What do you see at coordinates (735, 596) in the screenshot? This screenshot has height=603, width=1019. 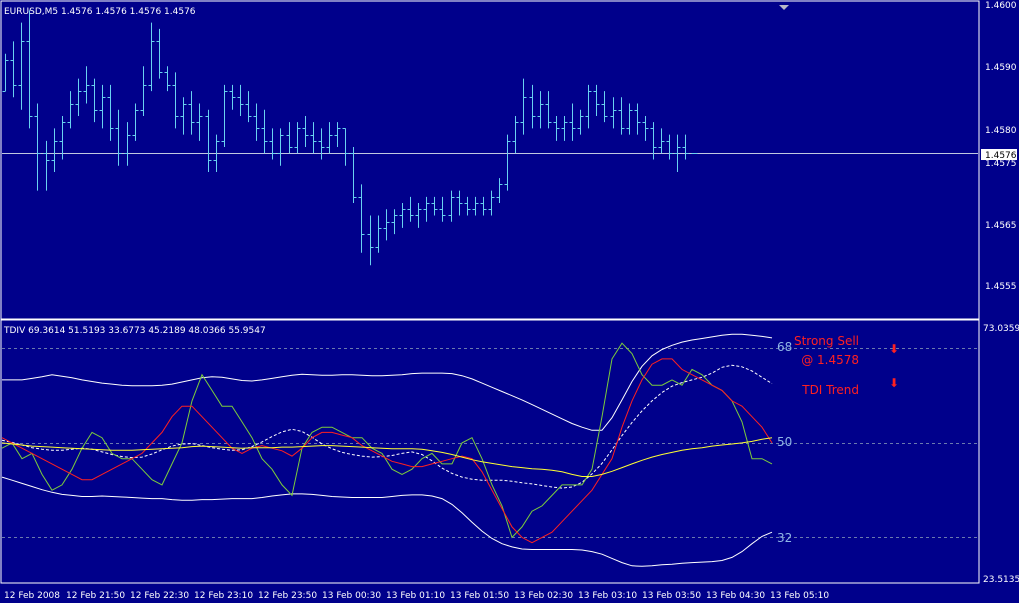 I see `time-axis-label: 13 Feb 04:30` at bounding box center [735, 596].